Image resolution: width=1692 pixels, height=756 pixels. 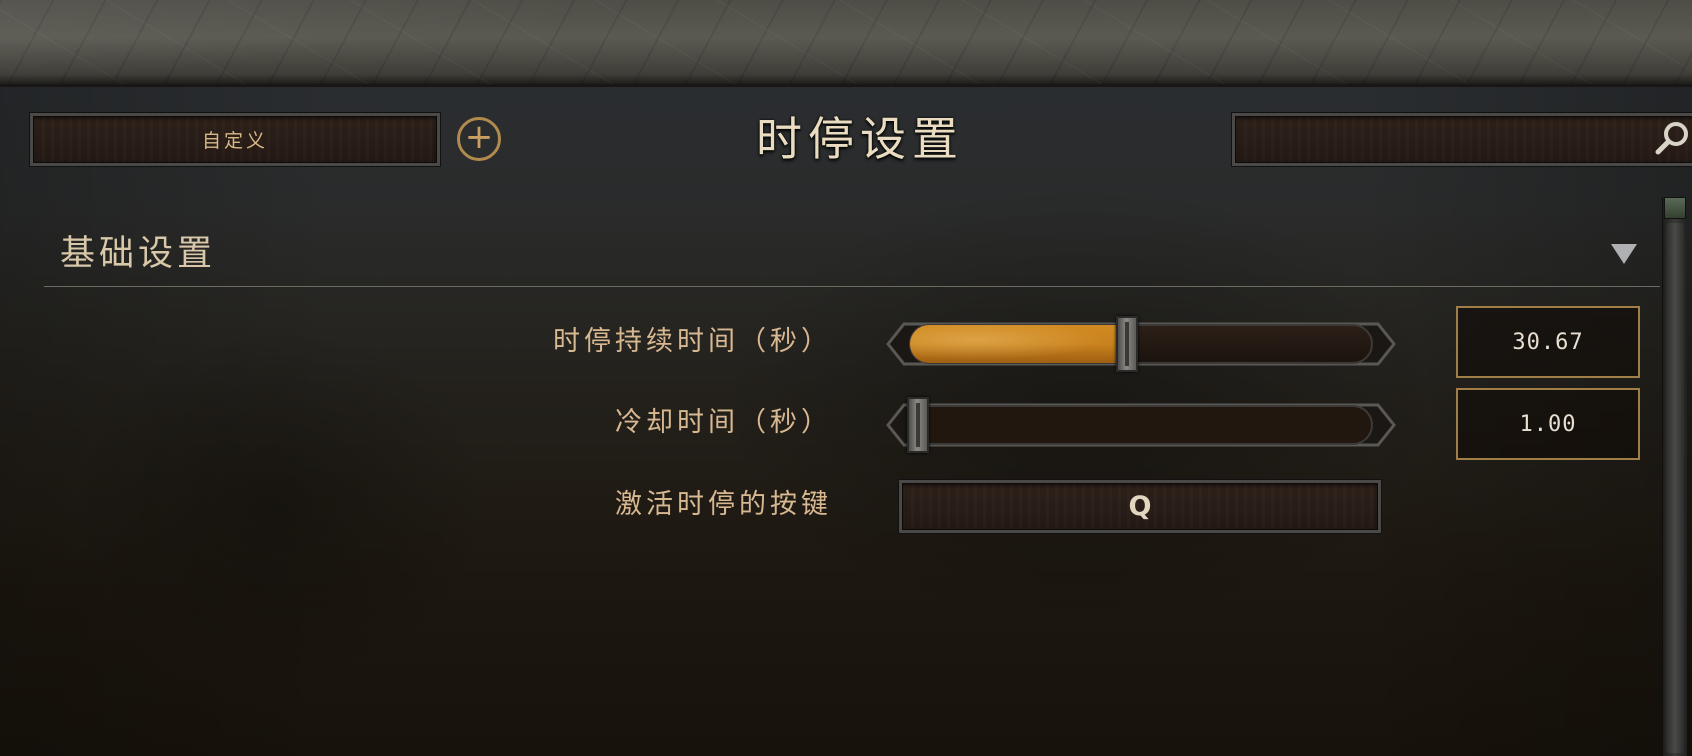 I want to click on duration-label: 时停持续时间（秒）, so click(x=692, y=341).